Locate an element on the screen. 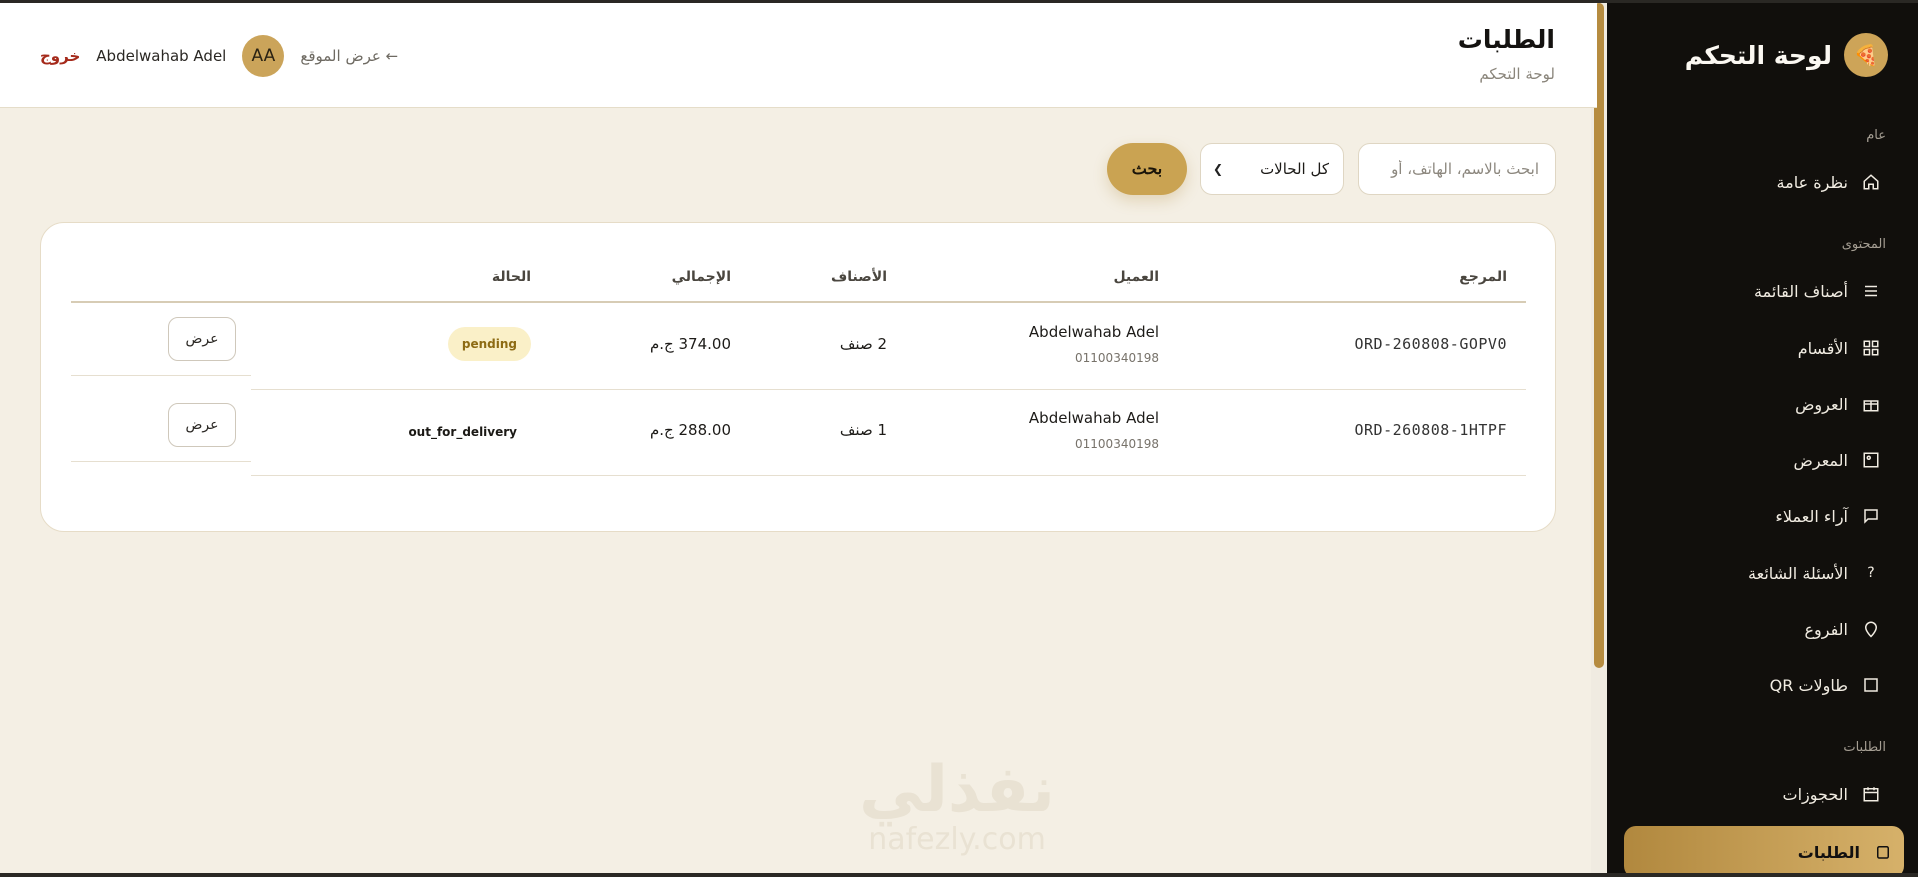  sidebar-item-reviews: آراء العملاء is located at coordinates (1764, 516).